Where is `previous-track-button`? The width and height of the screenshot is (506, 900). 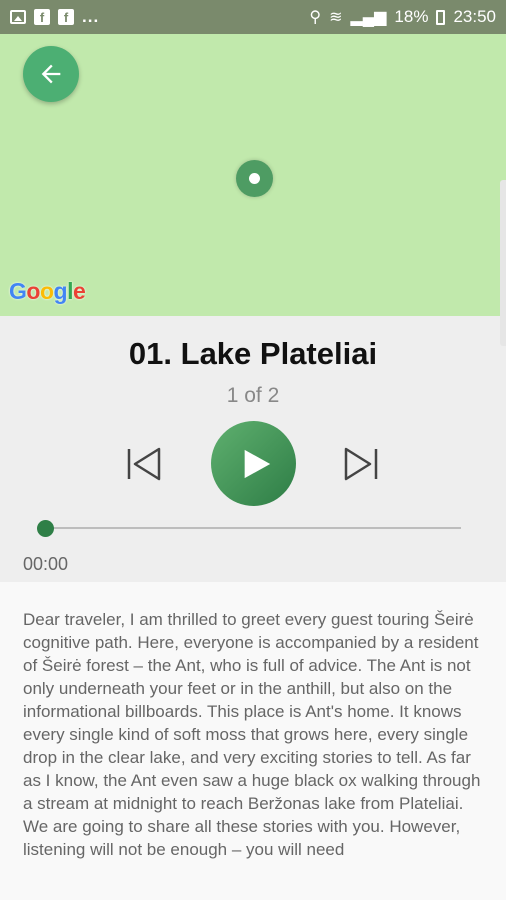
previous-track-button is located at coordinates (144, 464).